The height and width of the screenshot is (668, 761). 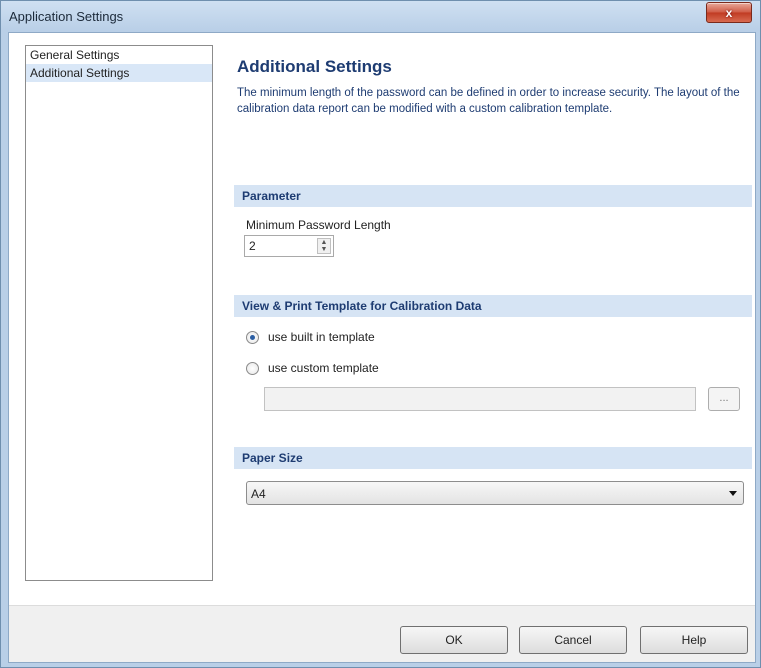 I want to click on close-icon: x, so click(x=729, y=12).